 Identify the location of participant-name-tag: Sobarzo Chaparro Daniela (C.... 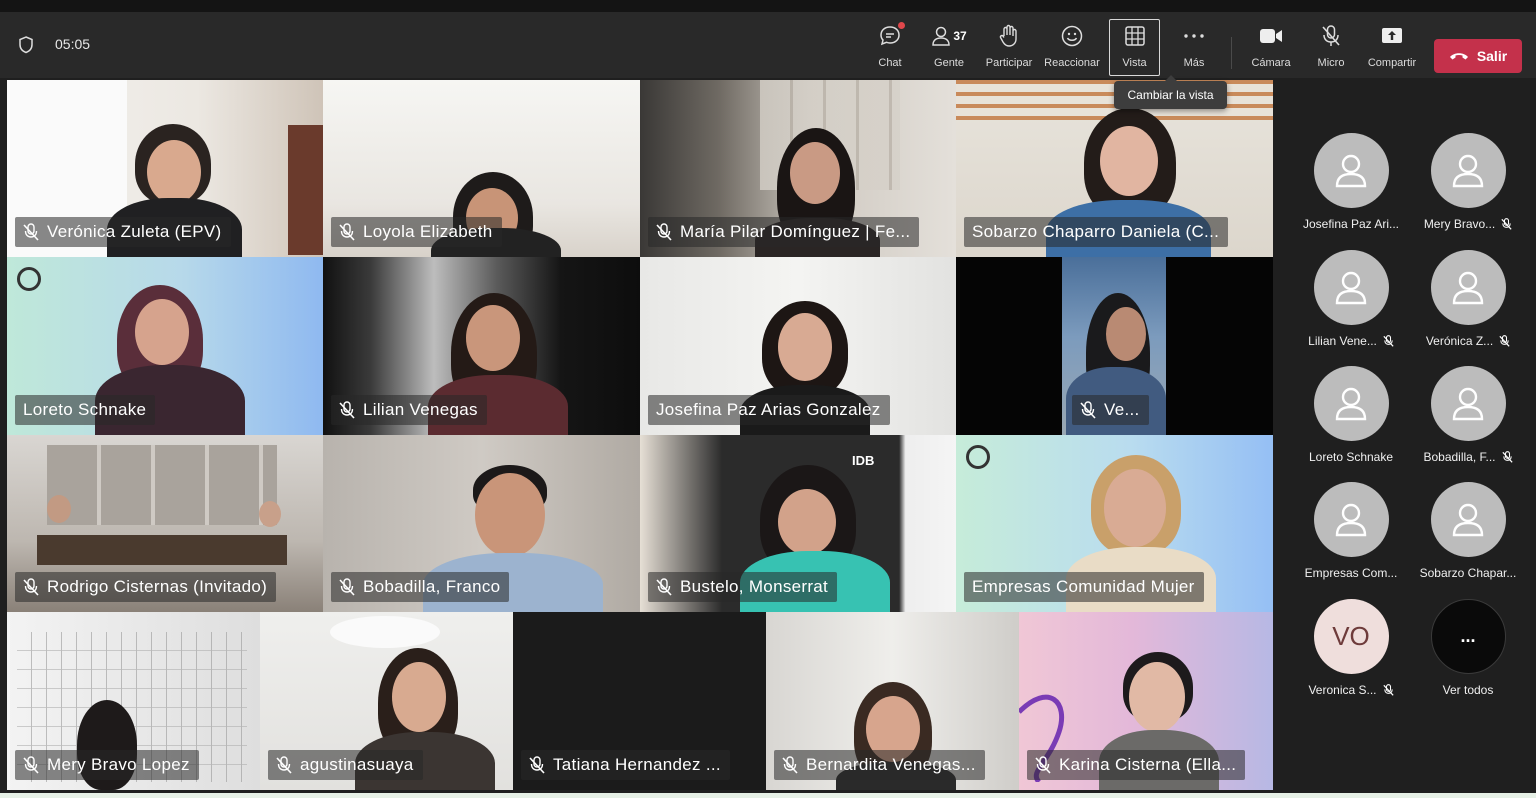
(1096, 232).